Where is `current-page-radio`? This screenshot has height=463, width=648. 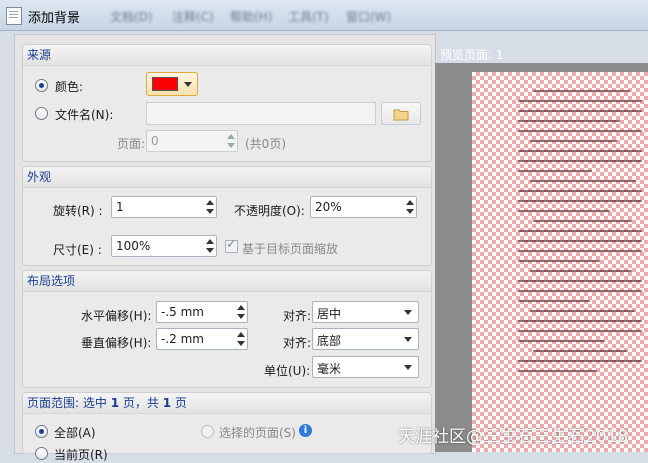
current-page-radio is located at coordinates (41, 453).